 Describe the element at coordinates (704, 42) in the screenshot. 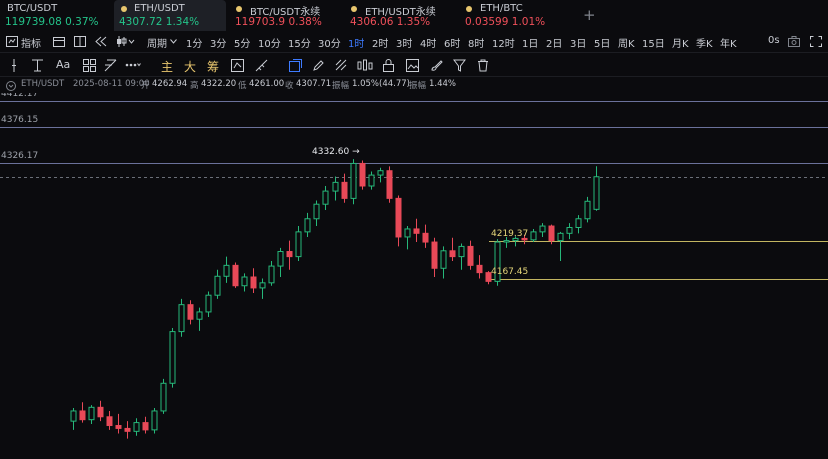

I see `timeframe-季K: 季K` at that location.